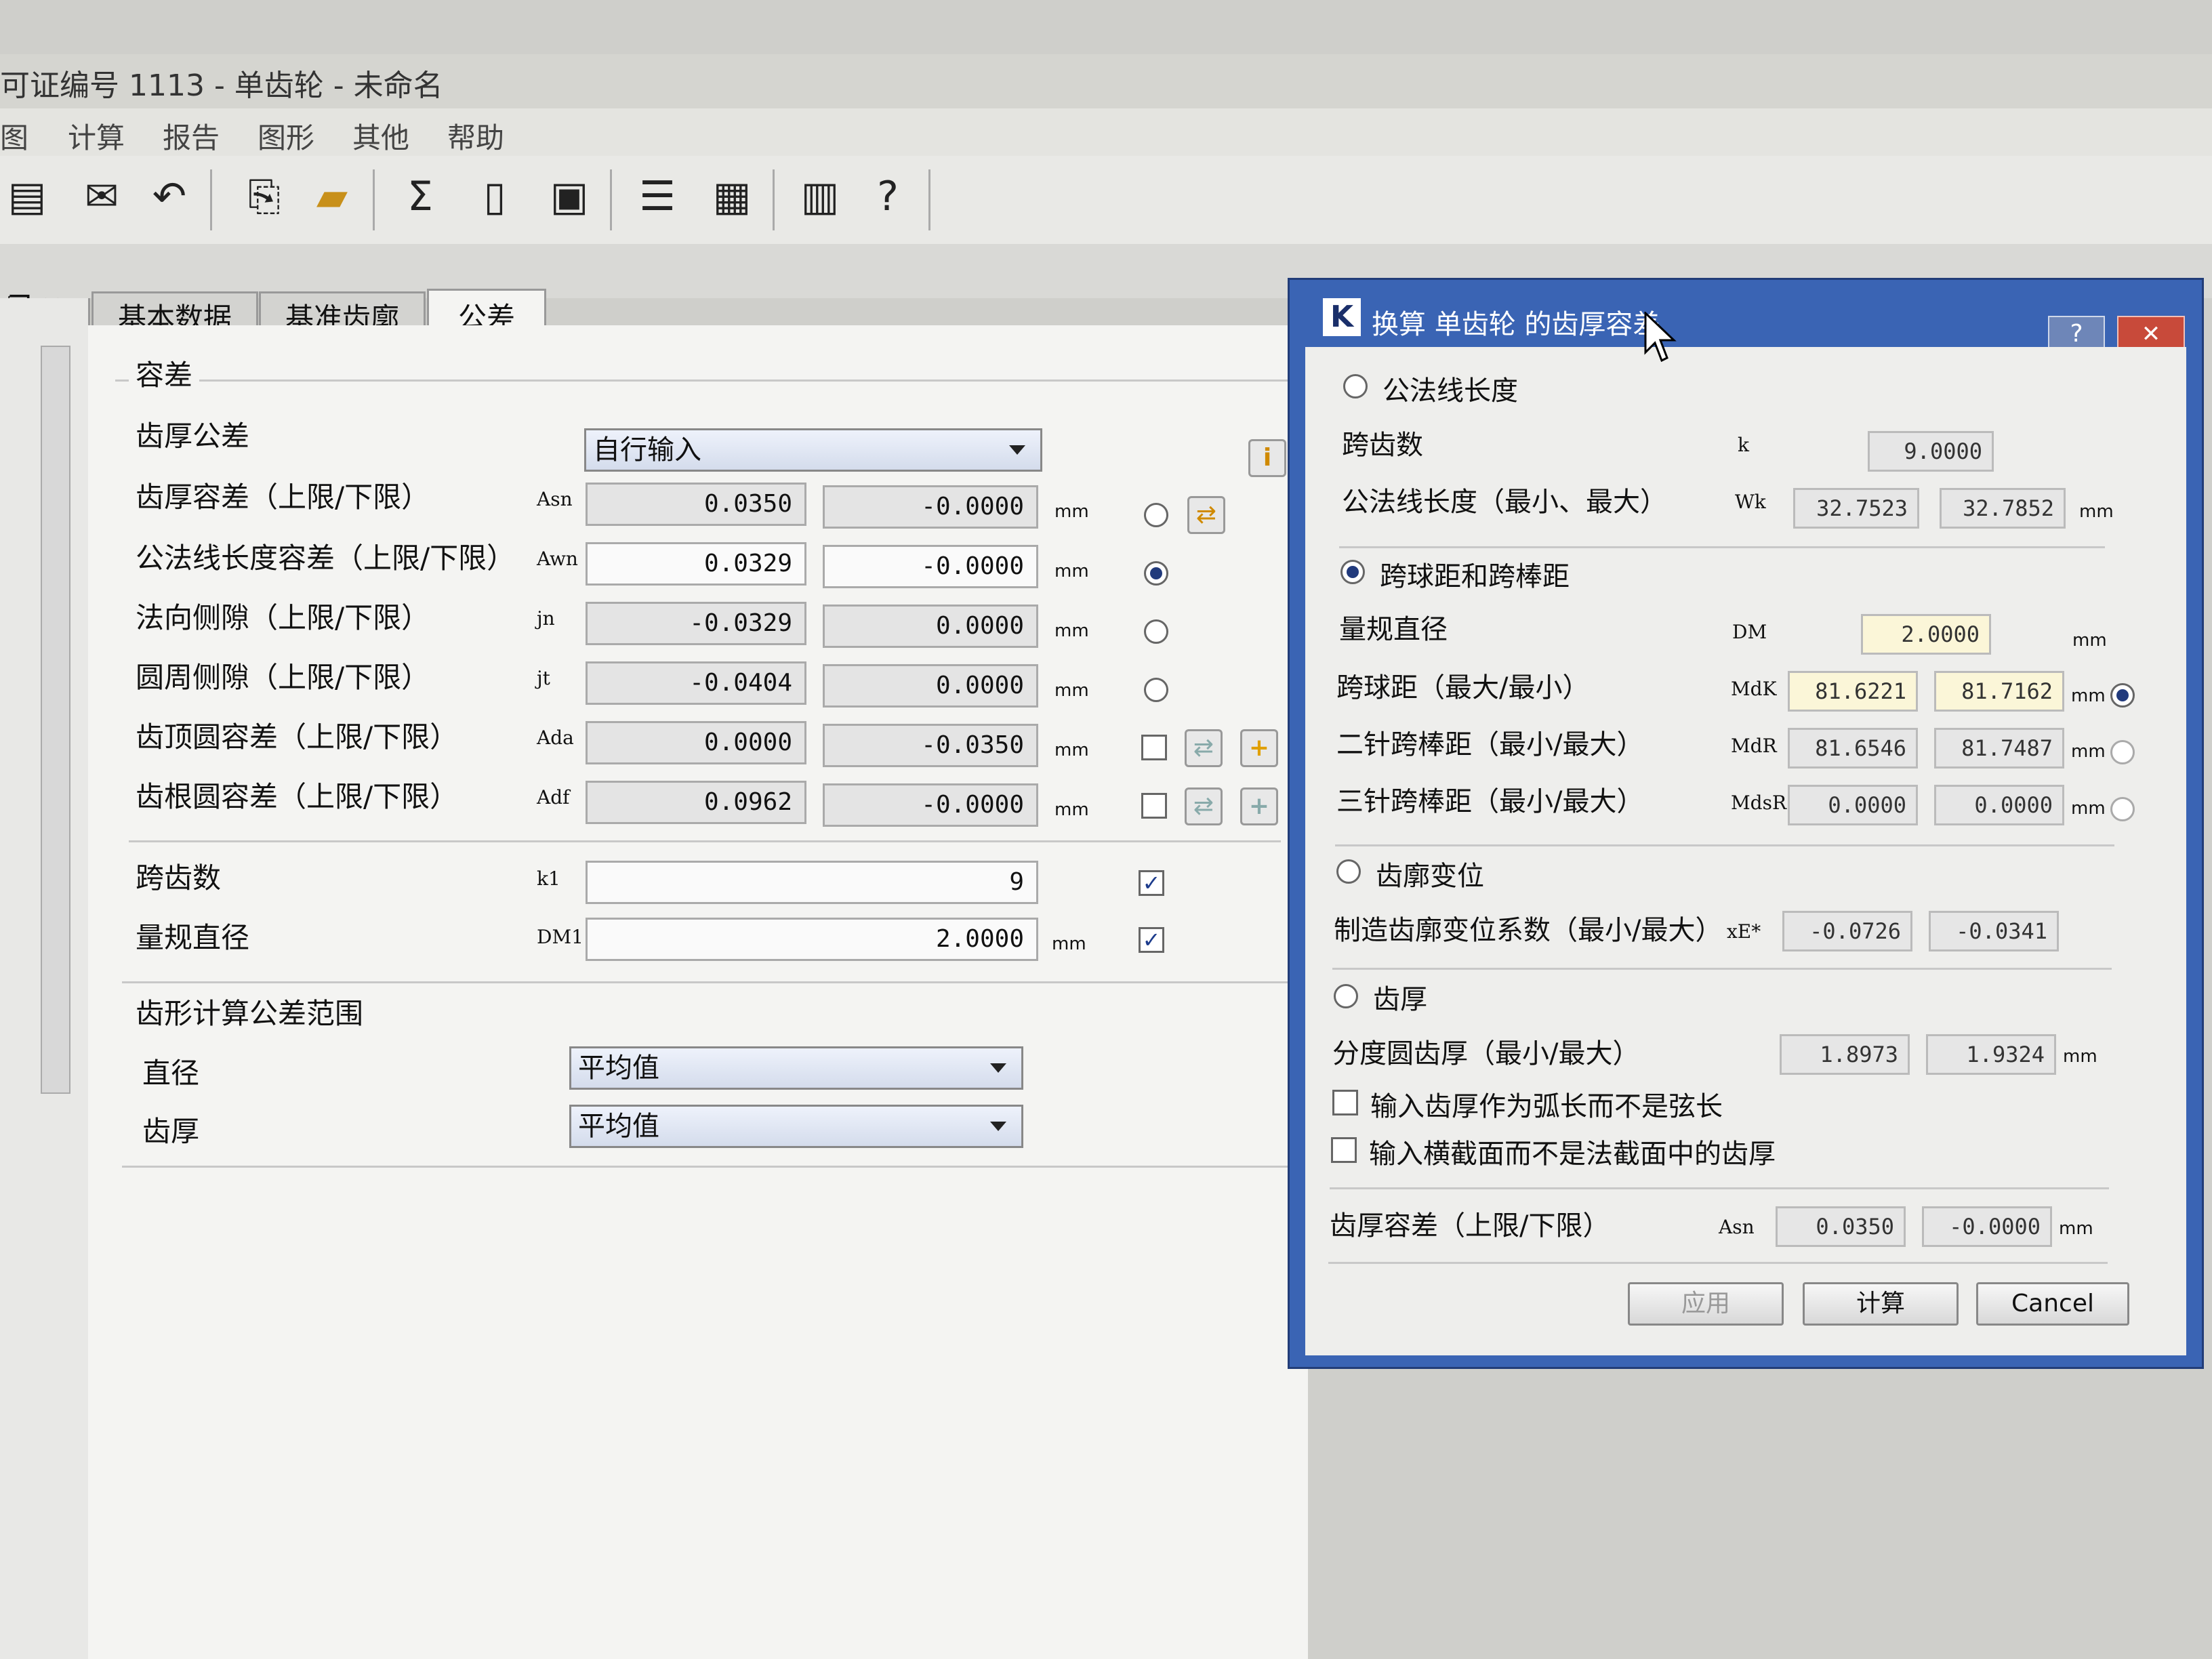  I want to click on tol-lower-value: -0.0000, so click(1987, 1226).